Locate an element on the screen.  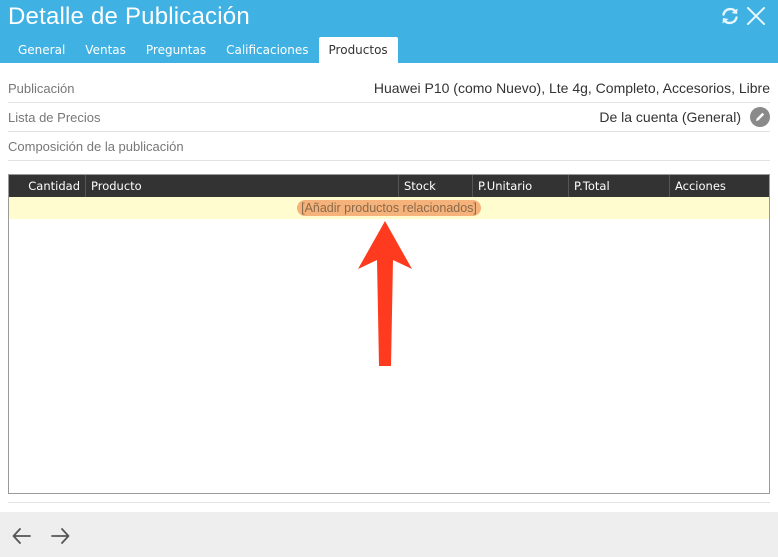
column-producto: Producto is located at coordinates (242, 186).